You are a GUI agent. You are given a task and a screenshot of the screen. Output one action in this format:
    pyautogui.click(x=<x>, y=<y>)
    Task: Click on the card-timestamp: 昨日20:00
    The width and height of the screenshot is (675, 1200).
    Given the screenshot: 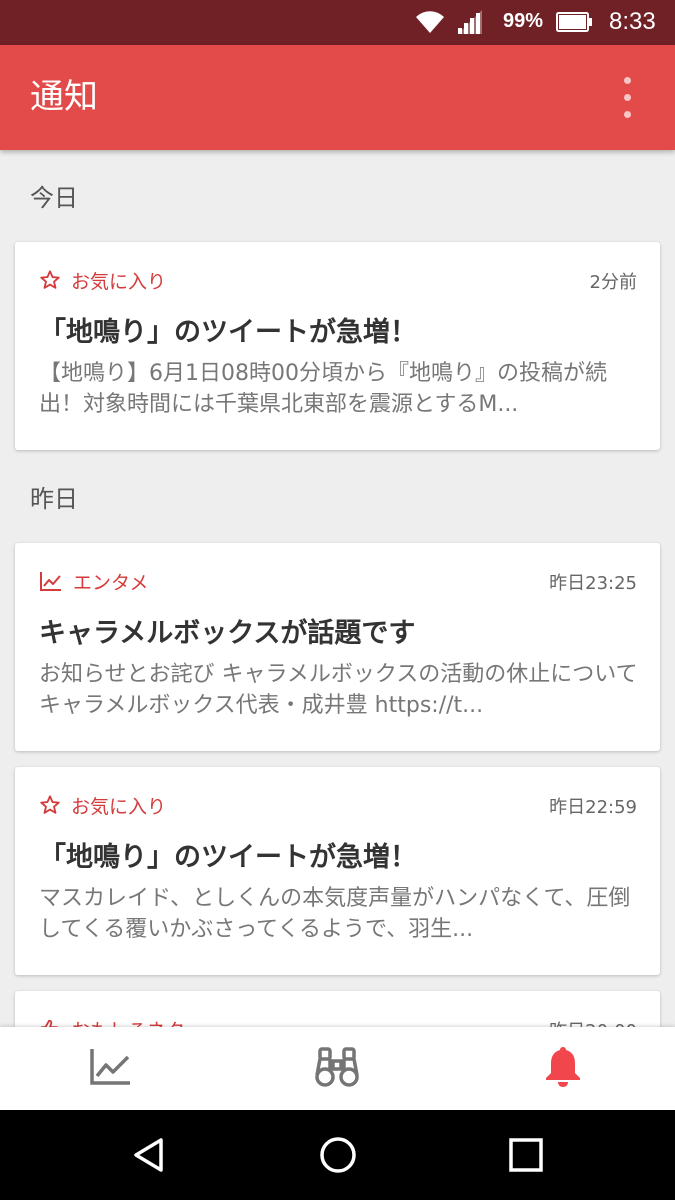 What is the action you would take?
    pyautogui.click(x=593, y=1022)
    